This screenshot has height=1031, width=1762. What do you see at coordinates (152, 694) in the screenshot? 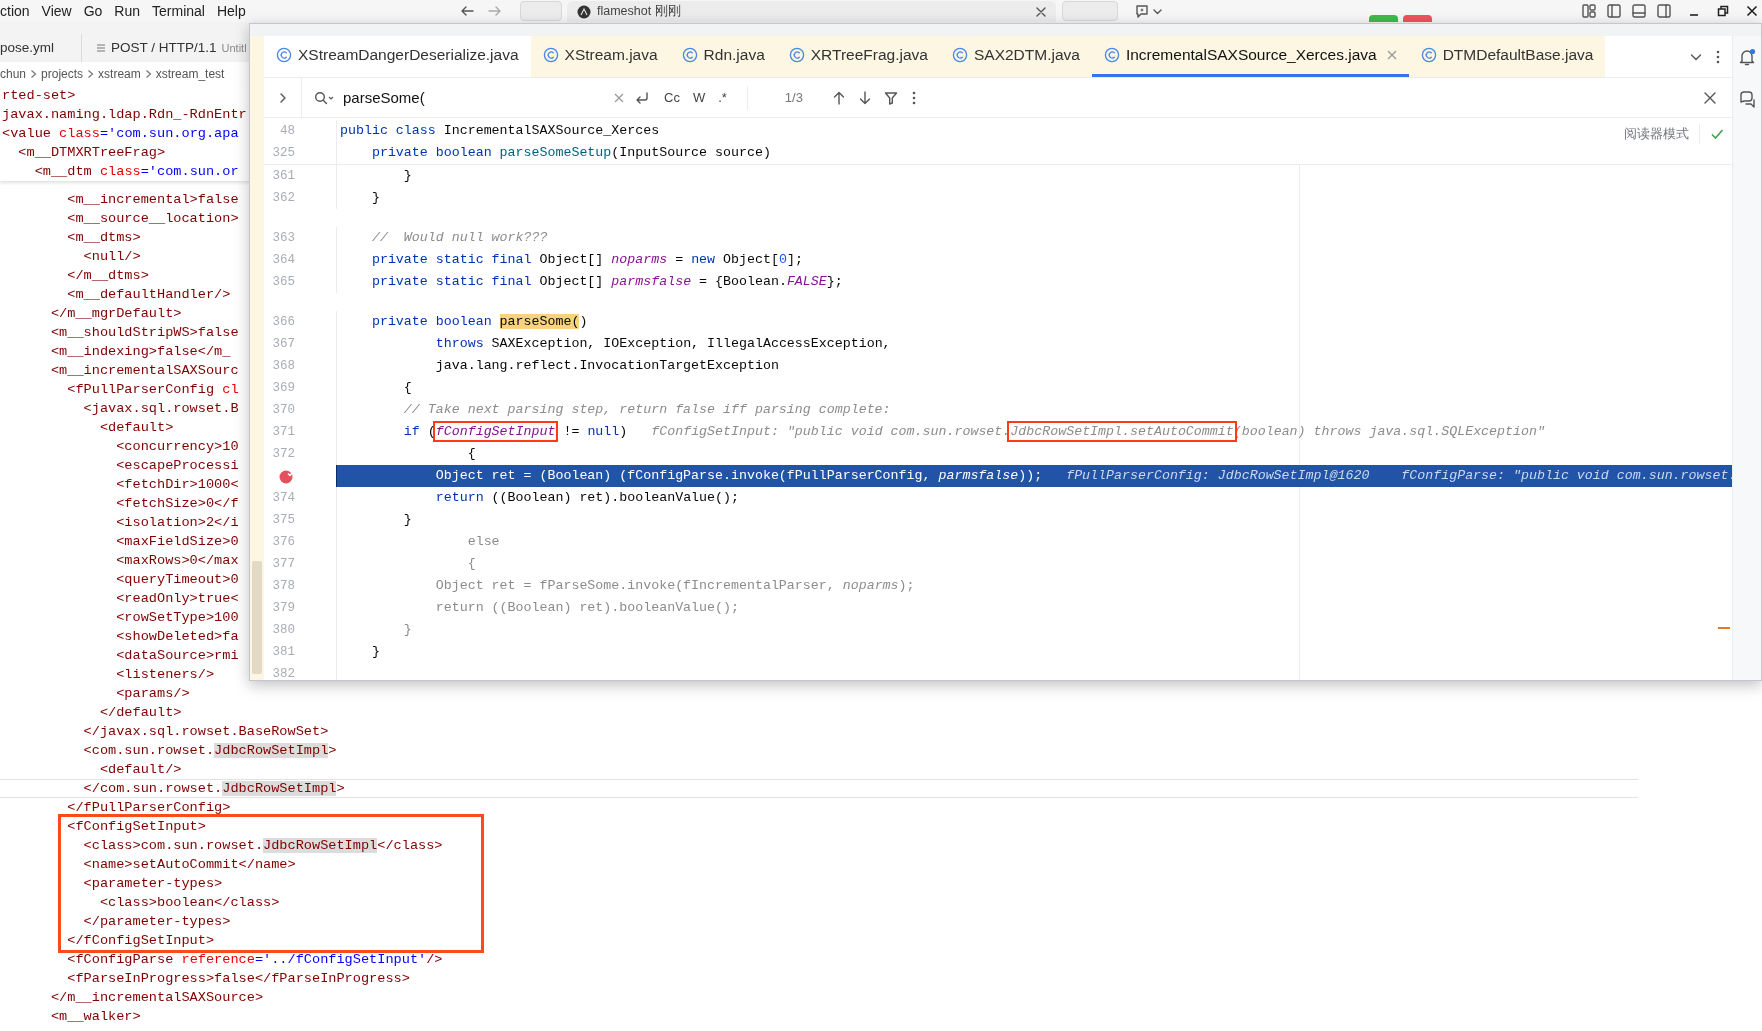
I see `code-line: <params/>` at bounding box center [152, 694].